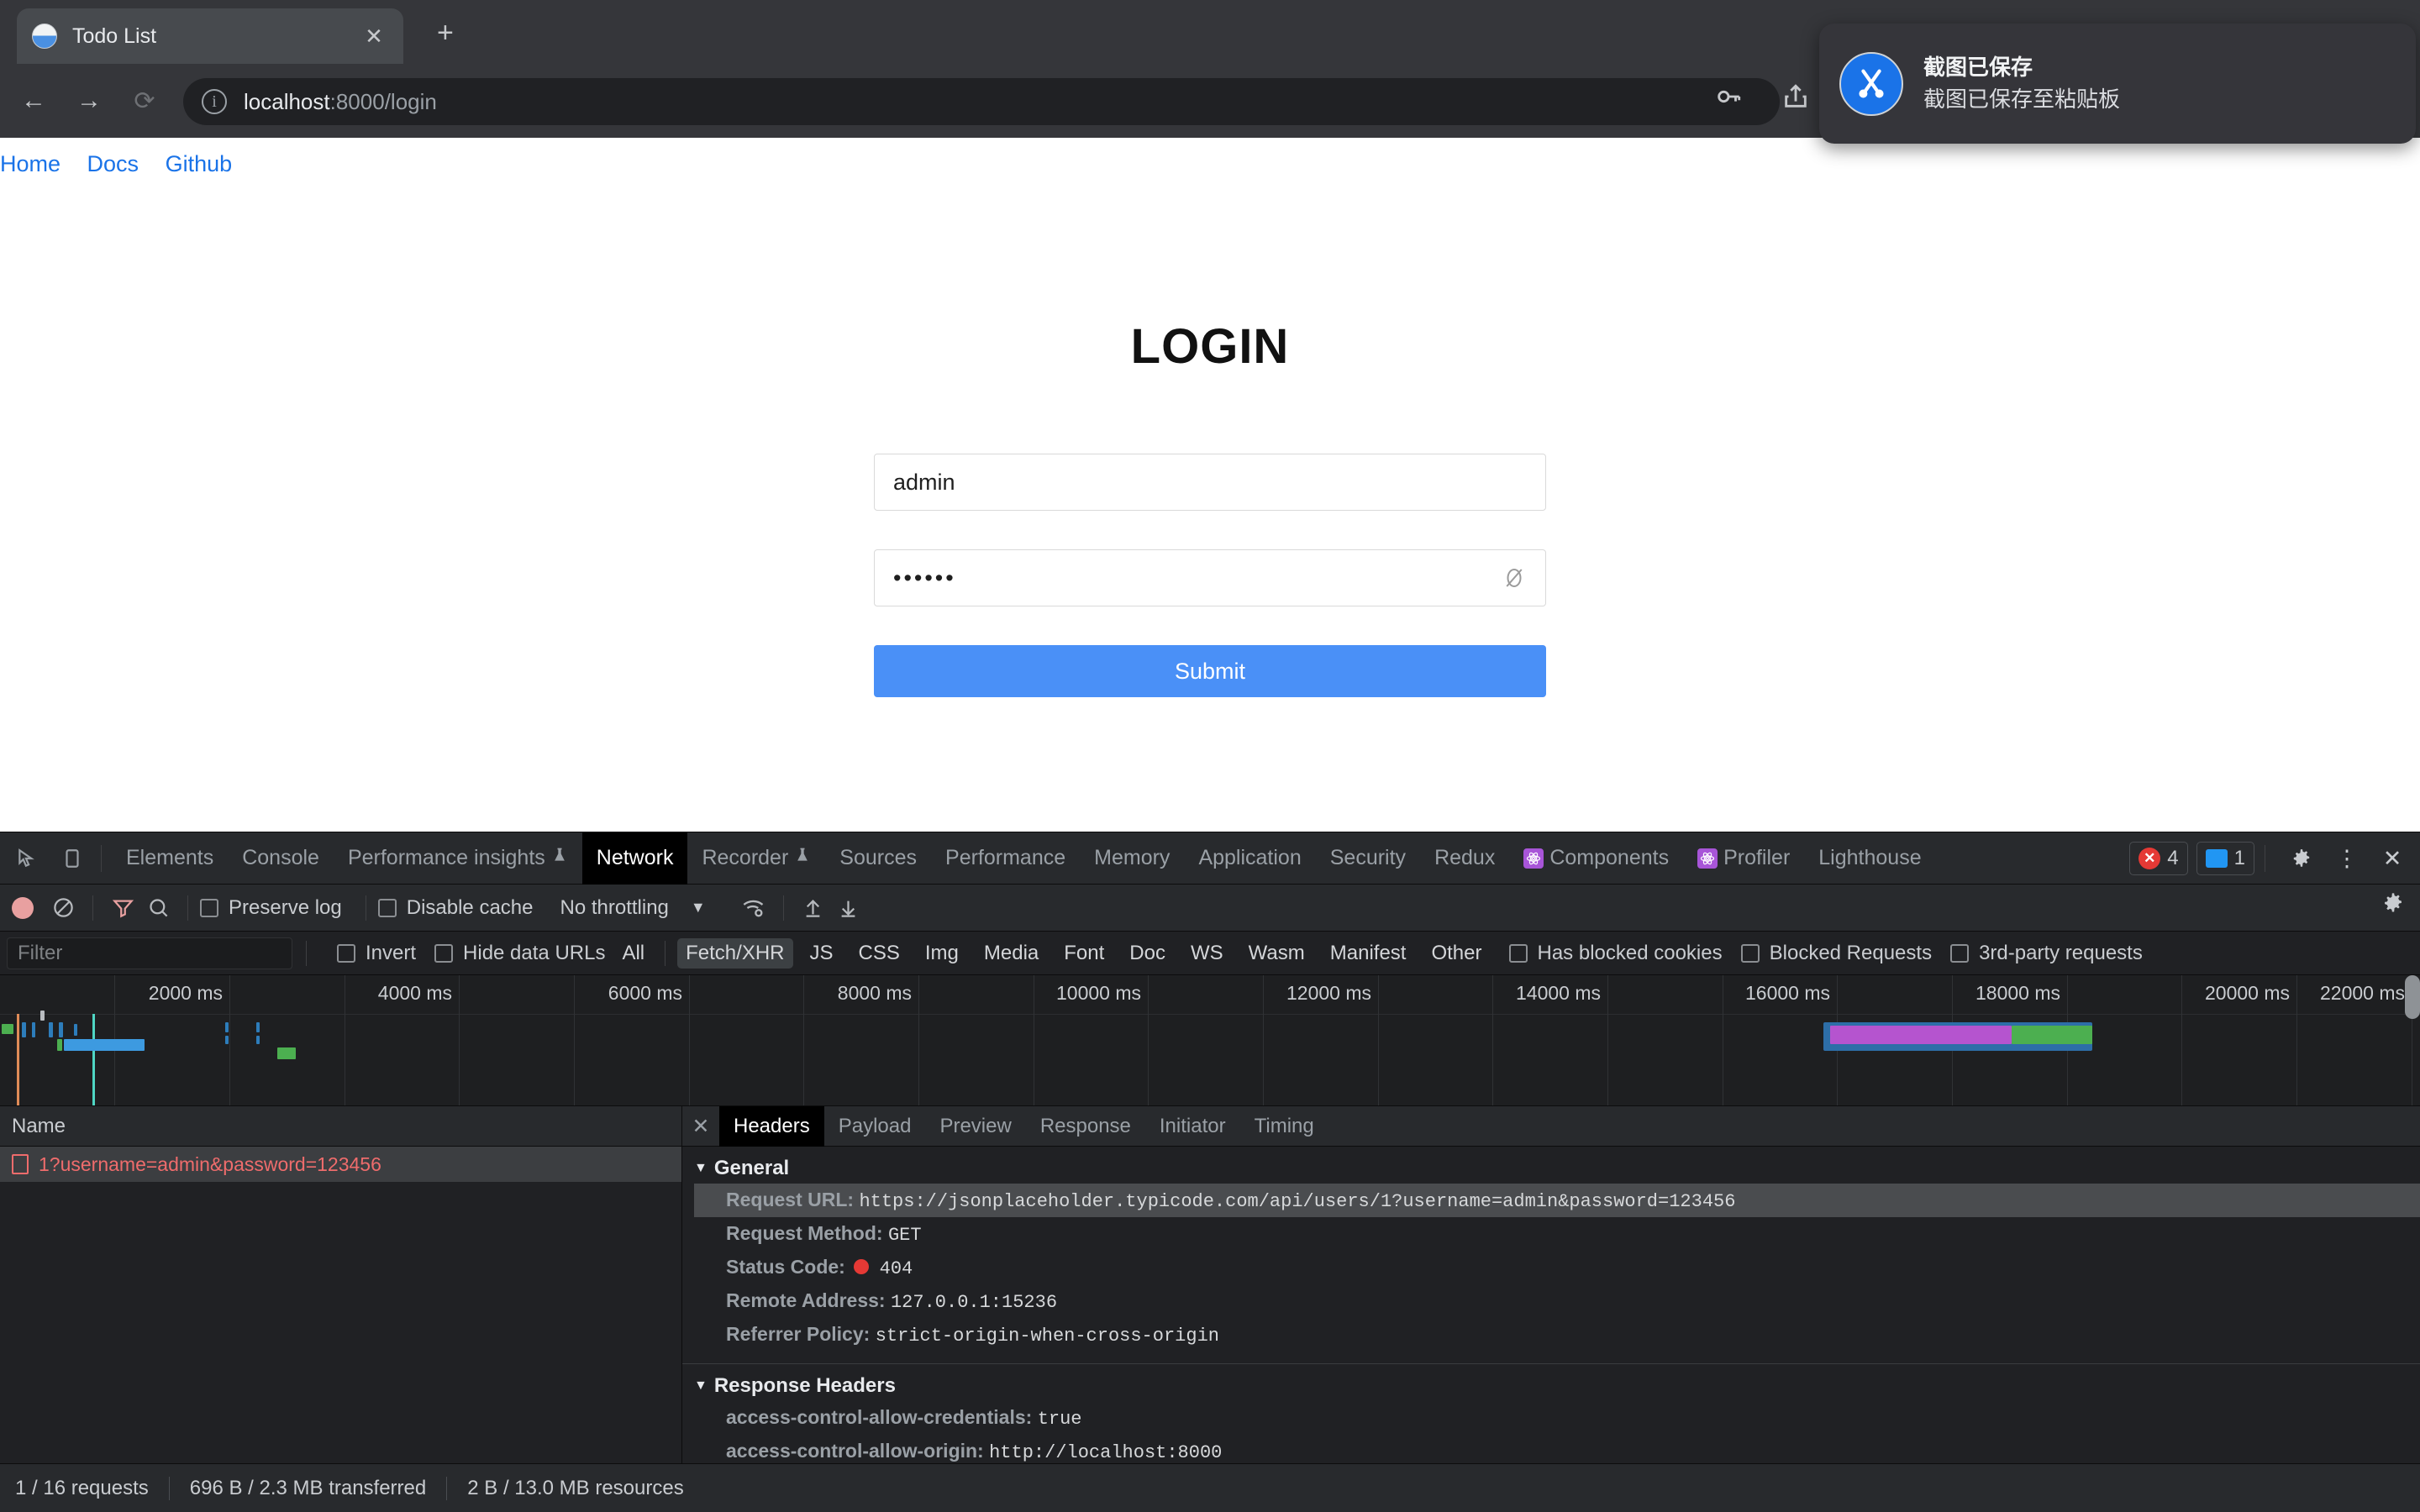  What do you see at coordinates (1960, 953) in the screenshot?
I see `checkbox-box` at bounding box center [1960, 953].